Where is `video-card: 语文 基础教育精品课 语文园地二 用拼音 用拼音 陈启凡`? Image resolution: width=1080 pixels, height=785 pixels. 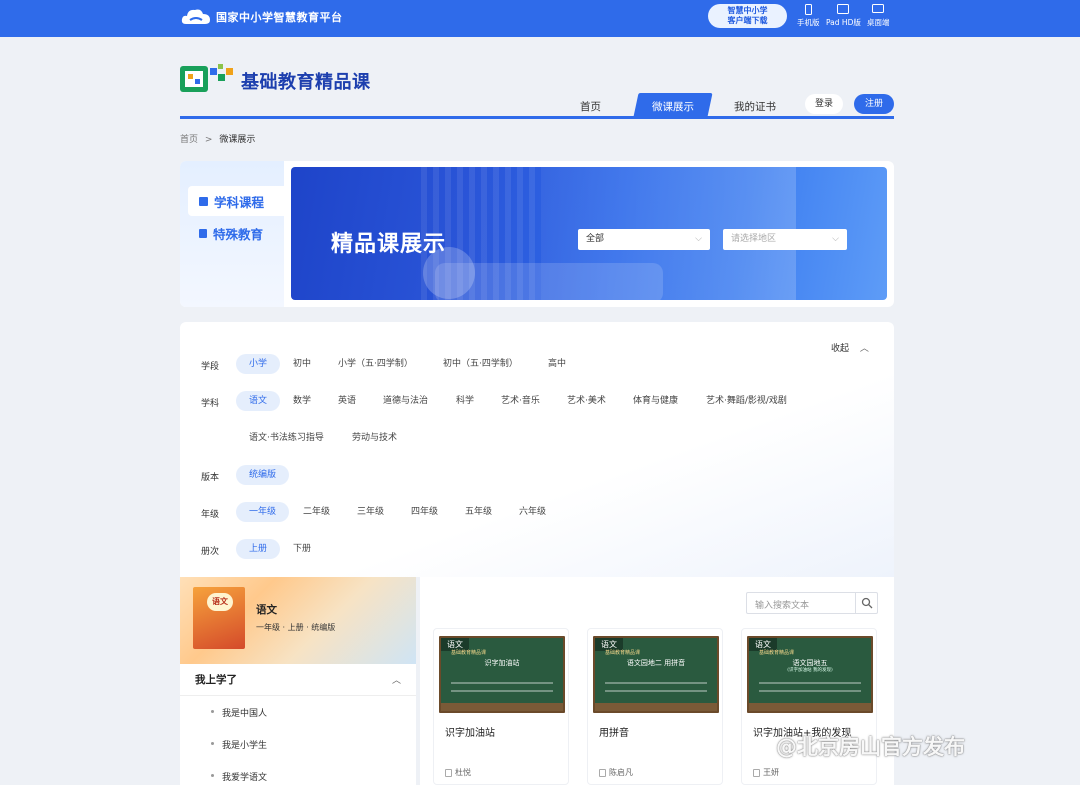
video-card: 语文 基础教育精品课 语文园地二 用拼音 用拼音 陈启凡 is located at coordinates (655, 706).